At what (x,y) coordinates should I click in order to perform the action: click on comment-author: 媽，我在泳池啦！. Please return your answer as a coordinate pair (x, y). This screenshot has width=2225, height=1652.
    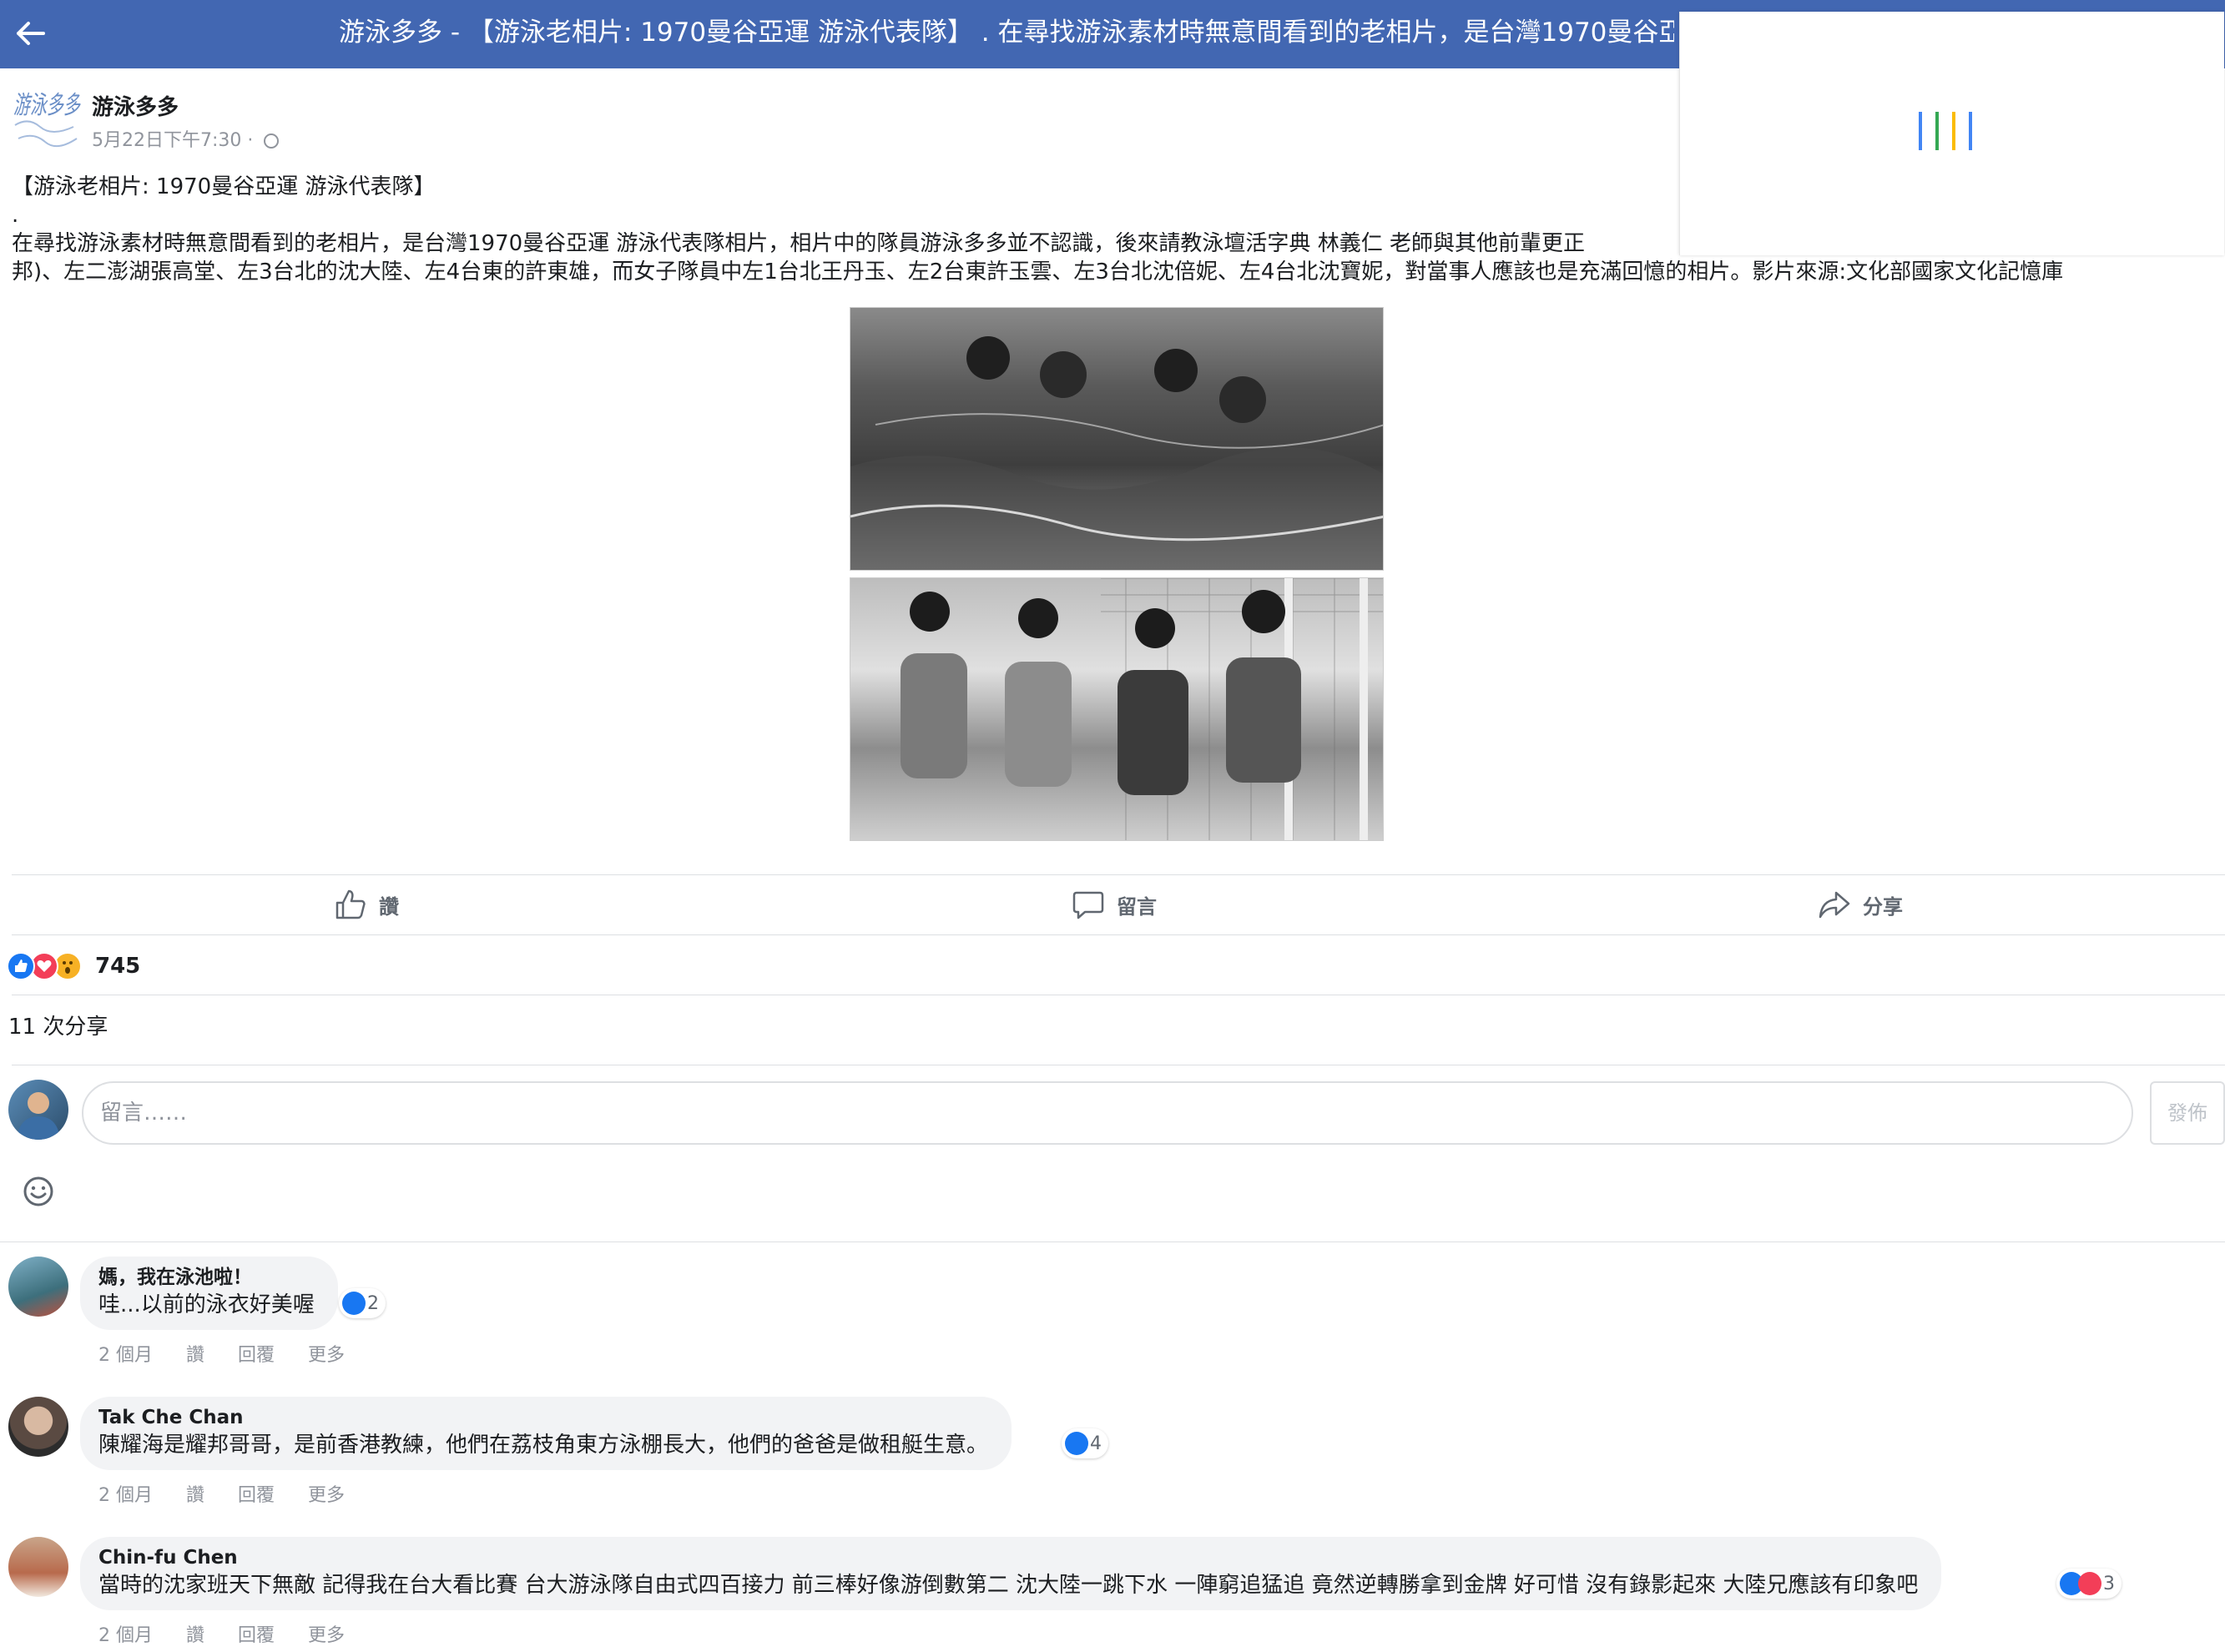
    Looking at the image, I should click on (206, 1277).